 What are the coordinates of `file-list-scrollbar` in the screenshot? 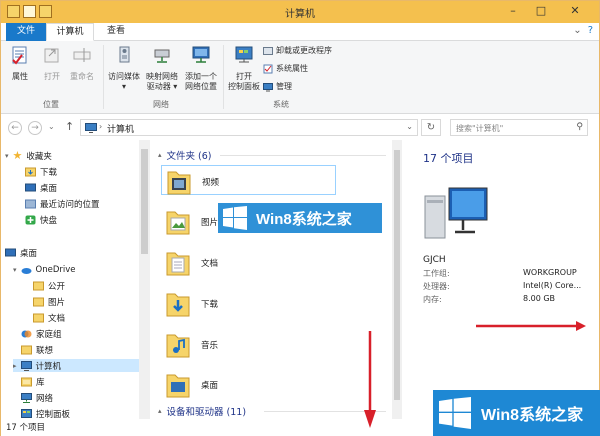 It's located at (397, 282).